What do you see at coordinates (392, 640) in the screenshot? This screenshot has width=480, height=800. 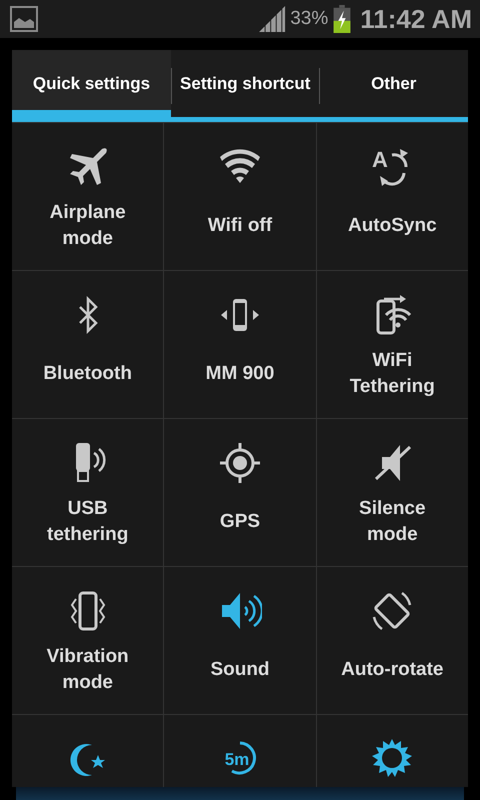 I see `toggle-tile: Auto-rotate` at bounding box center [392, 640].